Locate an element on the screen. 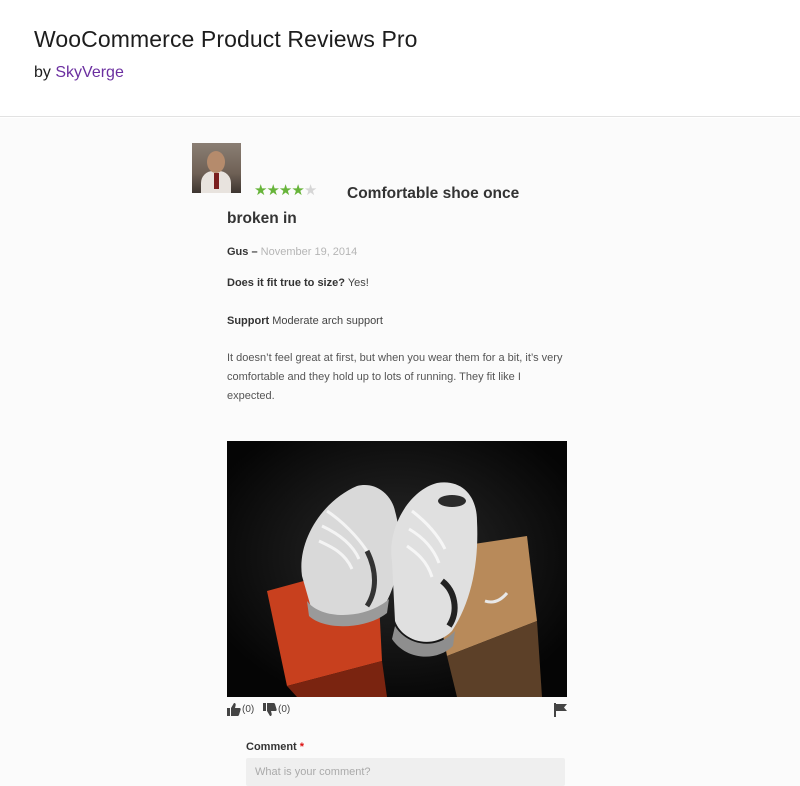 This screenshot has width=800, height=786. question-label: Support is located at coordinates (248, 321).